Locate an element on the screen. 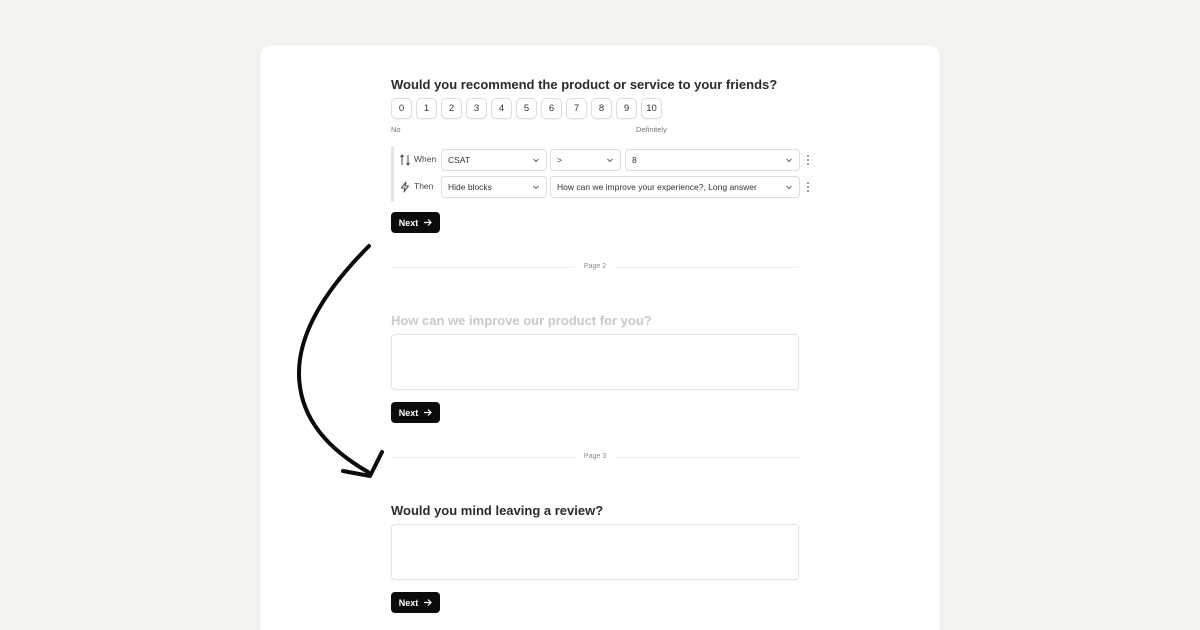 The image size is (1200, 630). rating-option-8: 8 is located at coordinates (601, 108).